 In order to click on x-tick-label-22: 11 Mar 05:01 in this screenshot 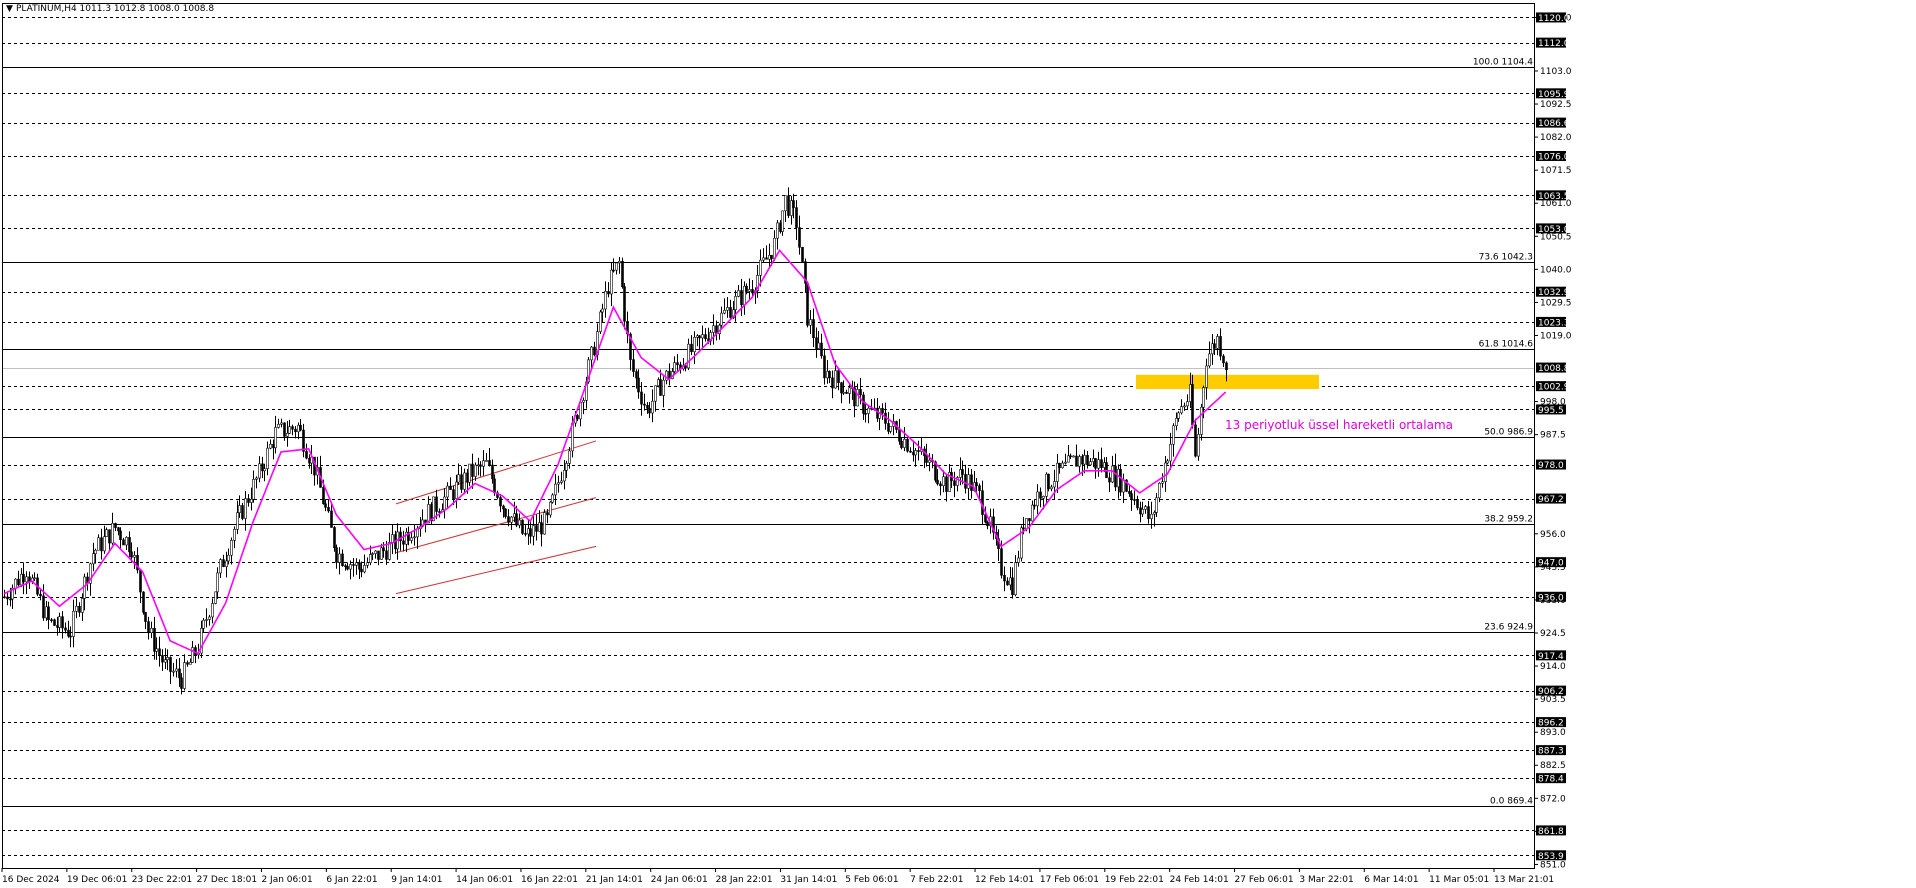, I will do `click(1459, 880)`.